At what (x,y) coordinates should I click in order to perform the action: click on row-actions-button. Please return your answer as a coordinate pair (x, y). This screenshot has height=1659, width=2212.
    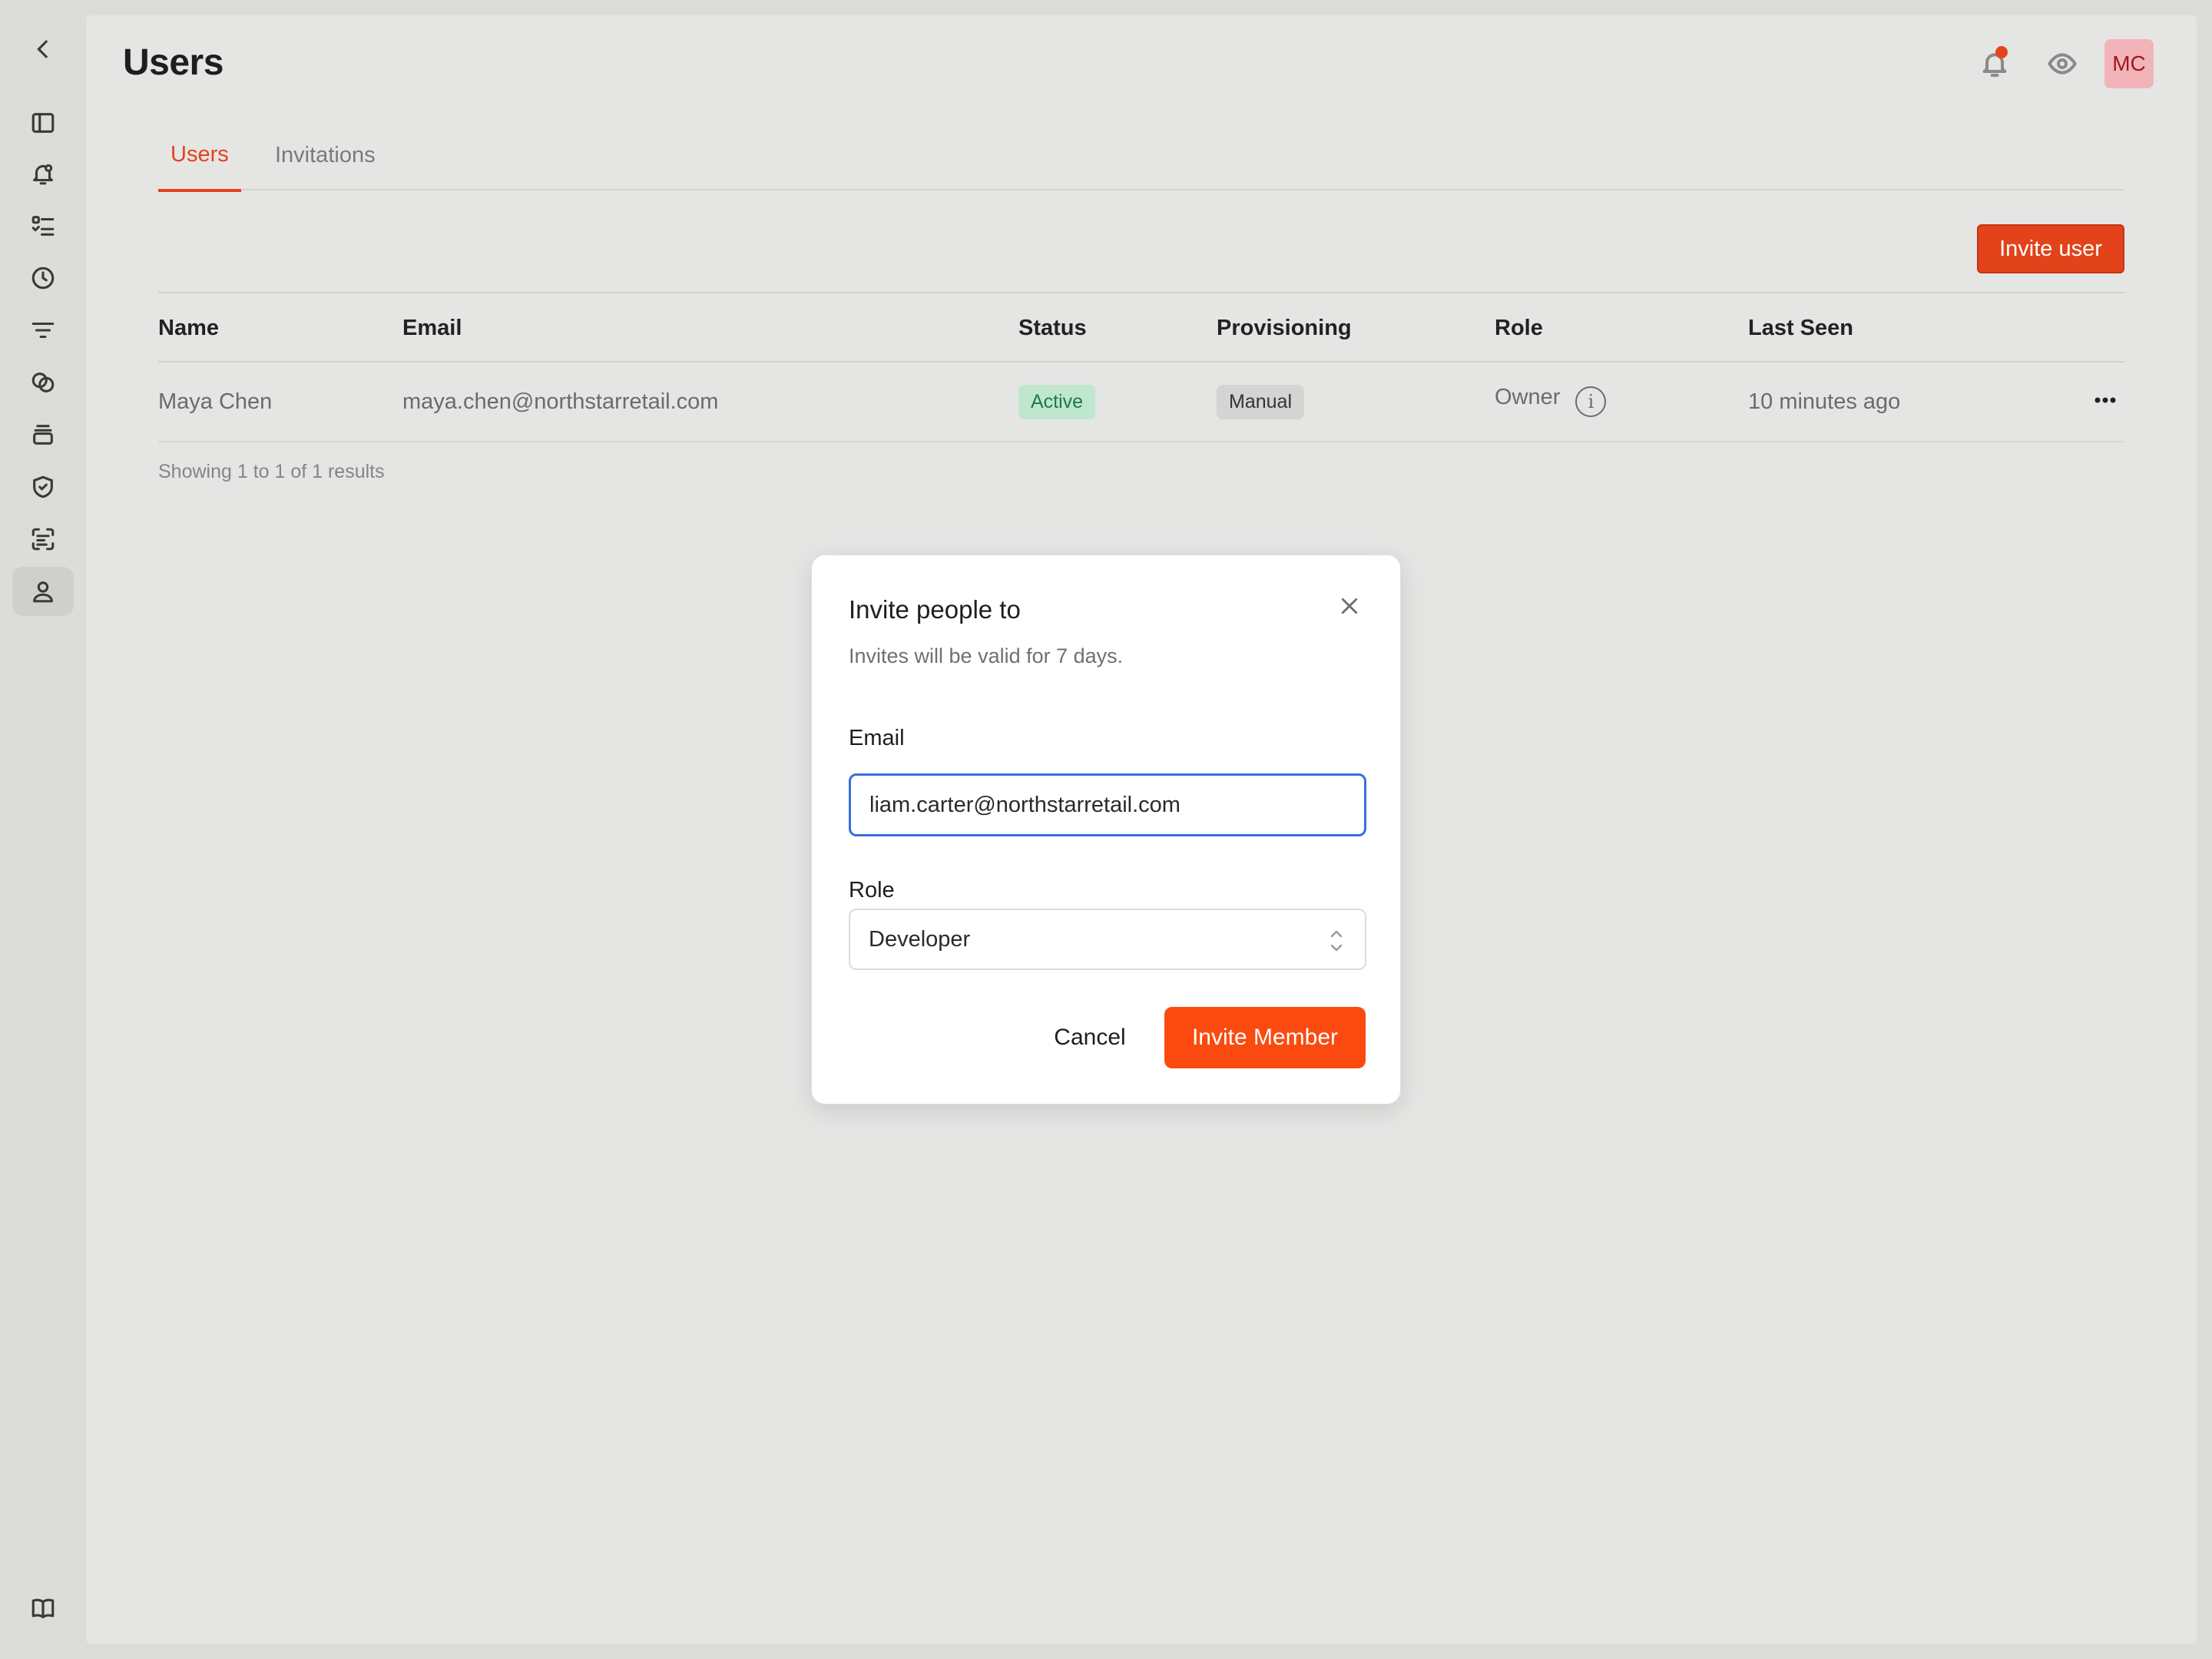
    Looking at the image, I should click on (2105, 400).